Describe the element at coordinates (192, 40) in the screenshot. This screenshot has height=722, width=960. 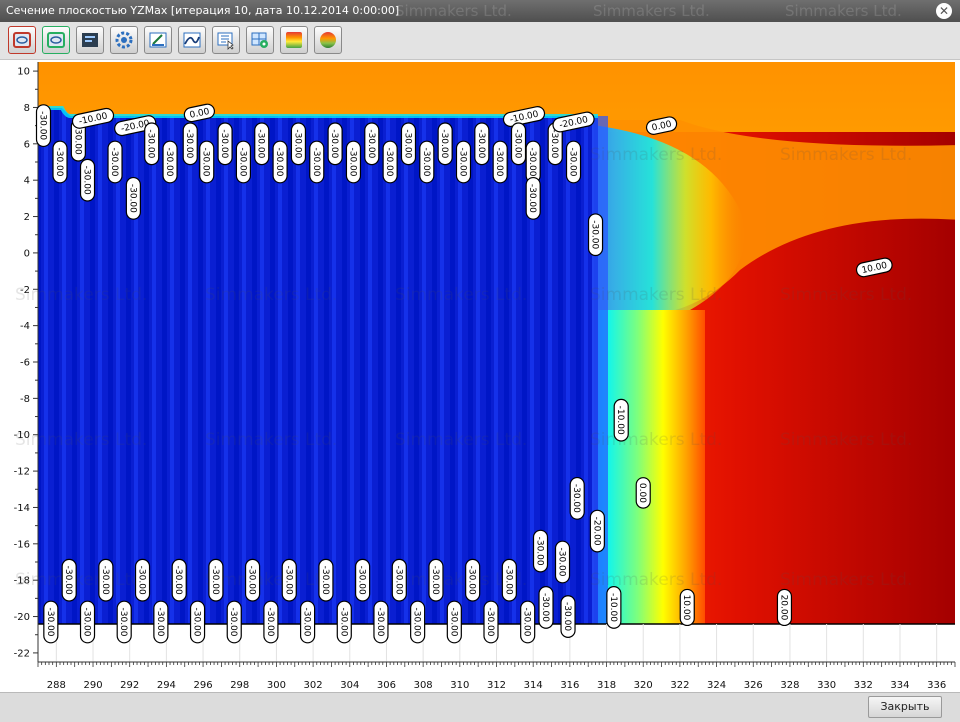
I see `line-chart-icon` at that location.